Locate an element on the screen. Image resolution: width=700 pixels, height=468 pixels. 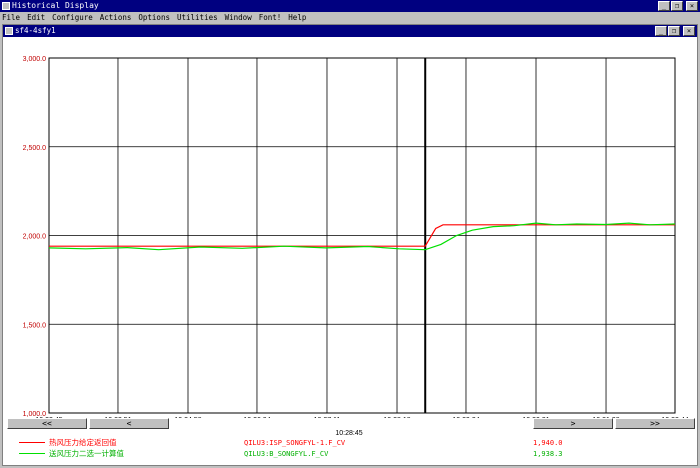
scroll-first-button: << is located at coordinates (47, 423).